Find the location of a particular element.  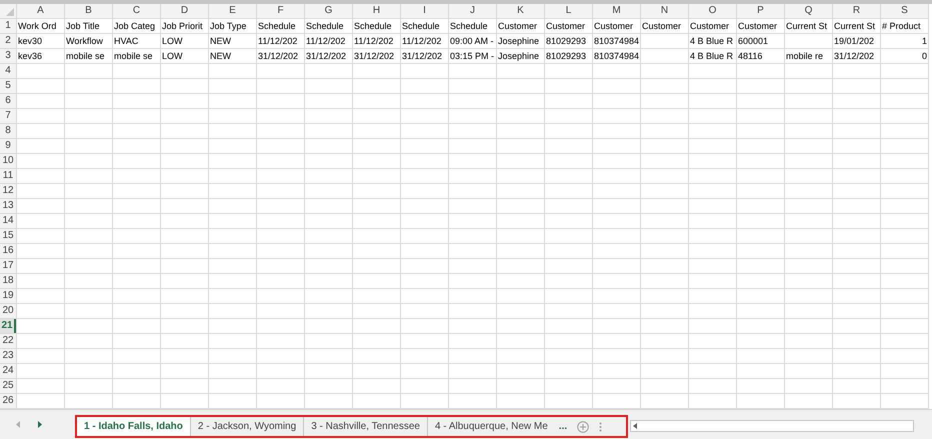

column-header: H is located at coordinates (376, 11).